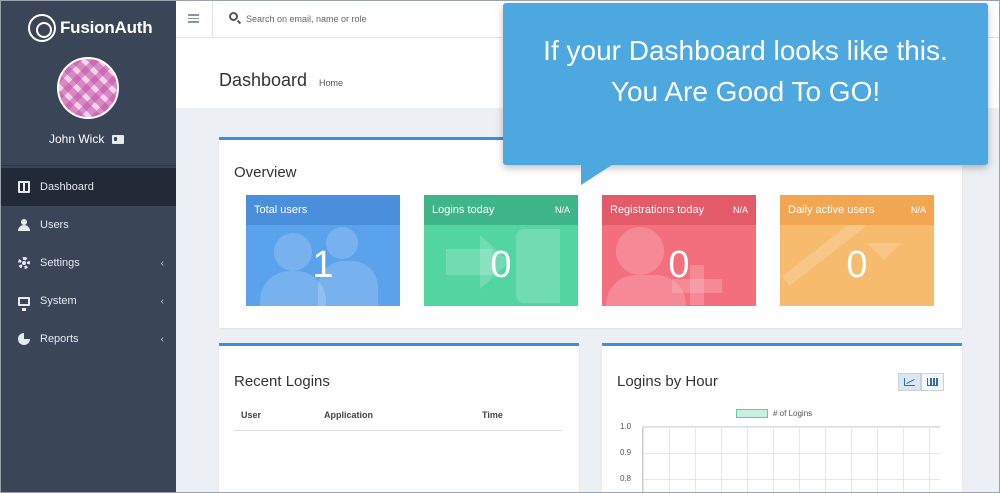  What do you see at coordinates (399, 418) in the screenshot?
I see `recent-logins-panel: Recent Logins User Application Time` at bounding box center [399, 418].